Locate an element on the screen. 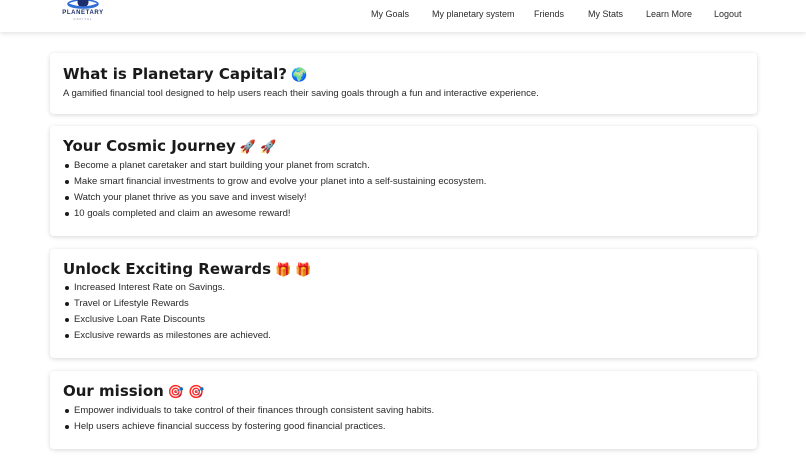 The height and width of the screenshot is (459, 806). gift-icon: 🎁 🎁 is located at coordinates (293, 270).